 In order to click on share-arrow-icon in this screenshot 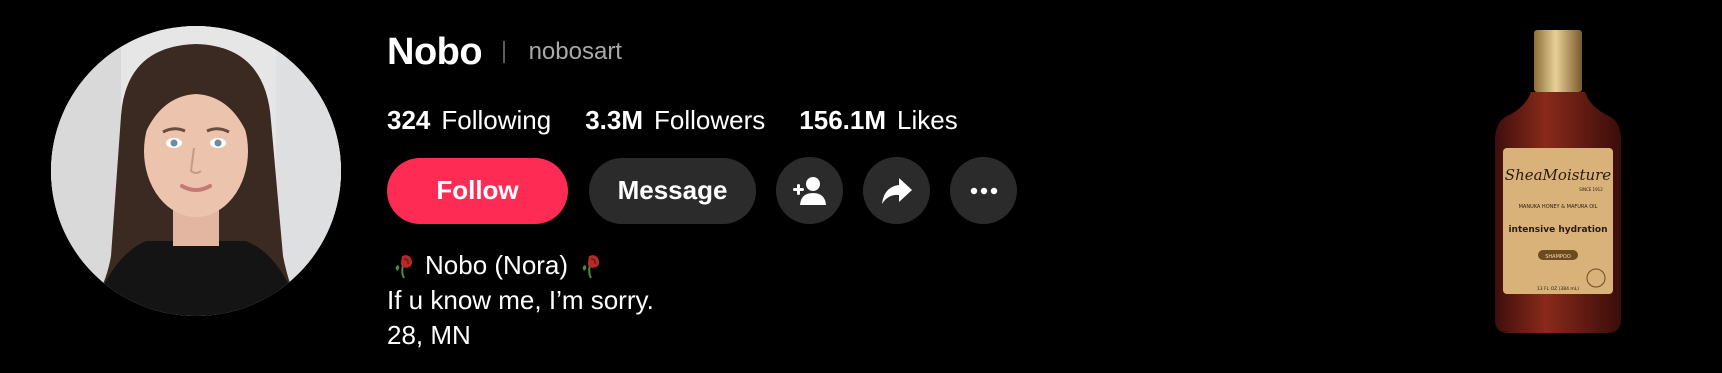, I will do `click(896, 190)`.